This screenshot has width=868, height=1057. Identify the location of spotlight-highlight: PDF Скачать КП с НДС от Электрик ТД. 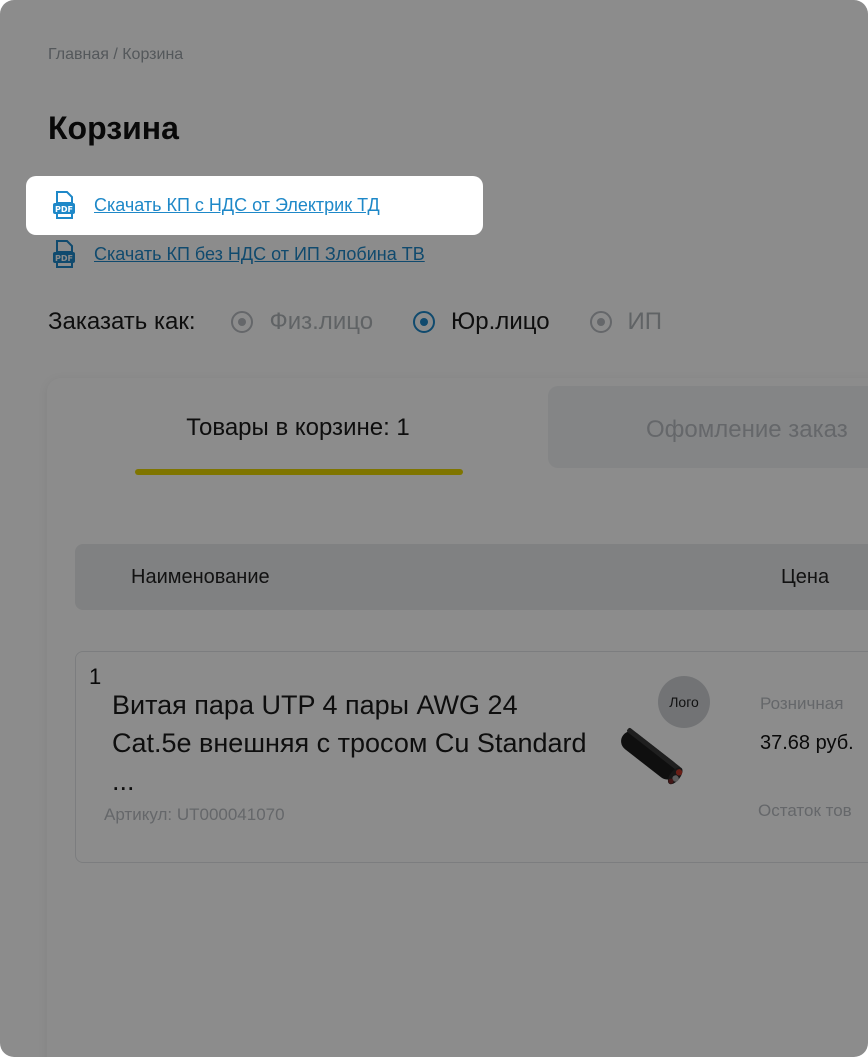
(254, 205).